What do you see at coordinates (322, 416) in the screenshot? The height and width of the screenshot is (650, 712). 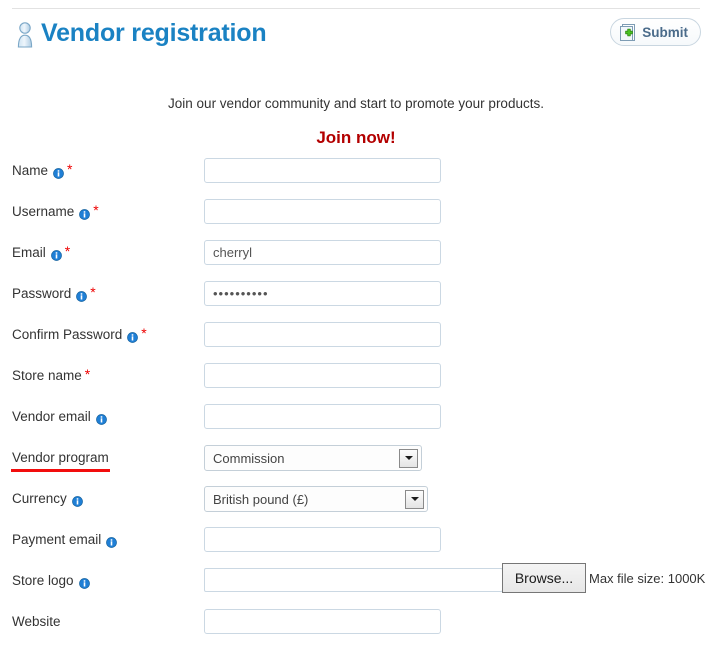 I see `input-vendor-email` at bounding box center [322, 416].